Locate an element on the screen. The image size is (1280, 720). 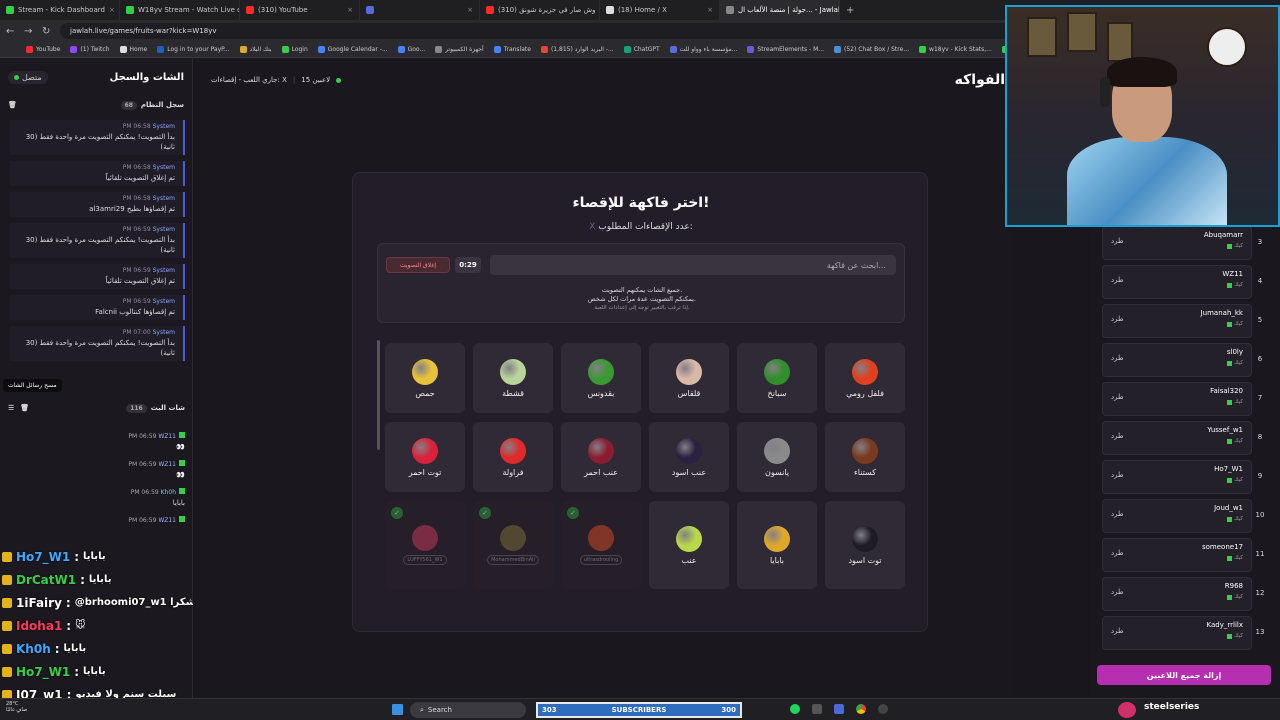
fruit-icon is located at coordinates (777, 538).